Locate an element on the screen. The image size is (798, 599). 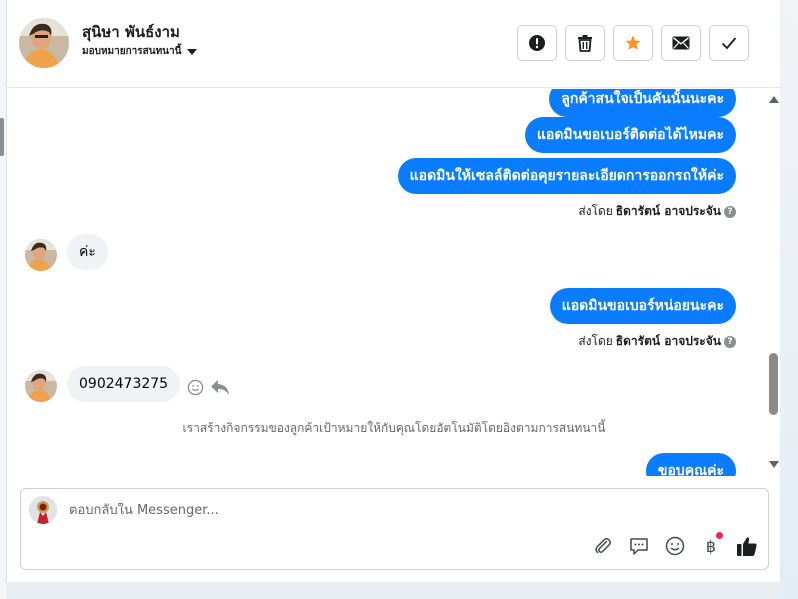
emoji-button is located at coordinates (675, 546).